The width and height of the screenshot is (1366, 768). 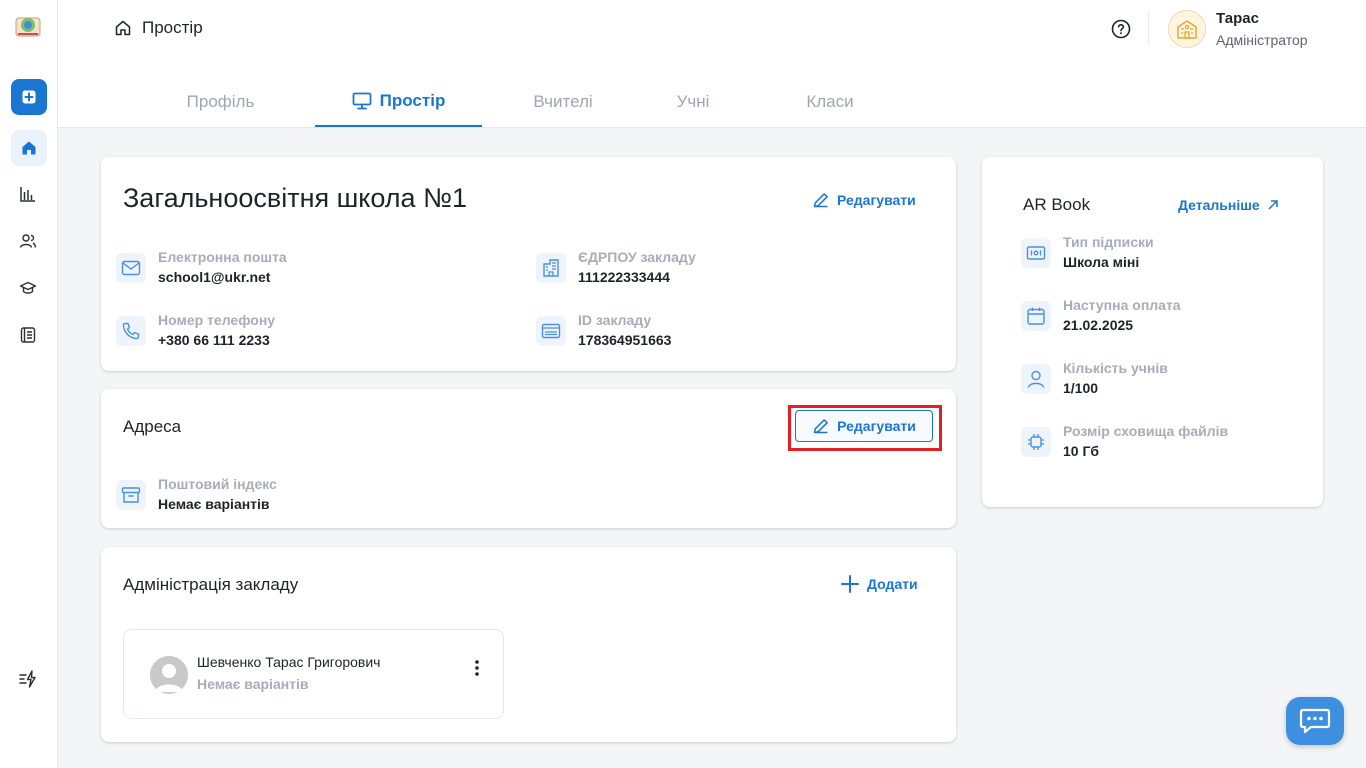 I want to click on home-icon, so click(x=29, y=148).